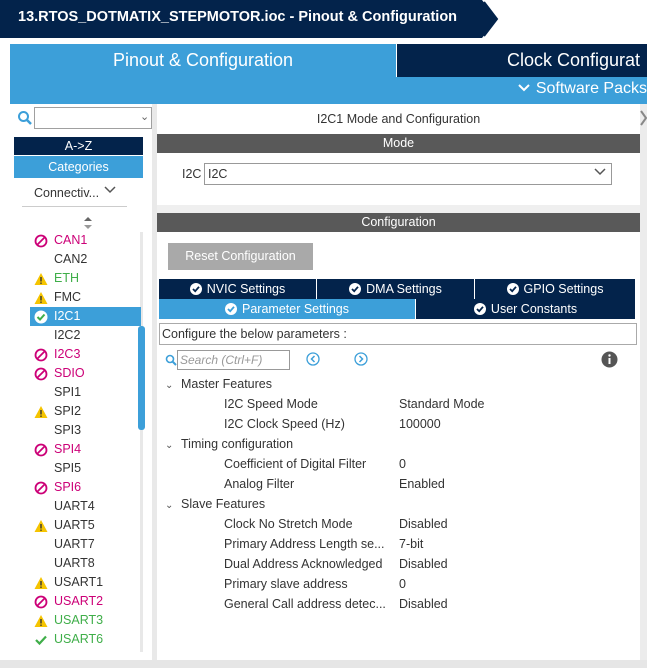  Describe the element at coordinates (79, 639) in the screenshot. I see `peripheral-label: USART6` at that location.